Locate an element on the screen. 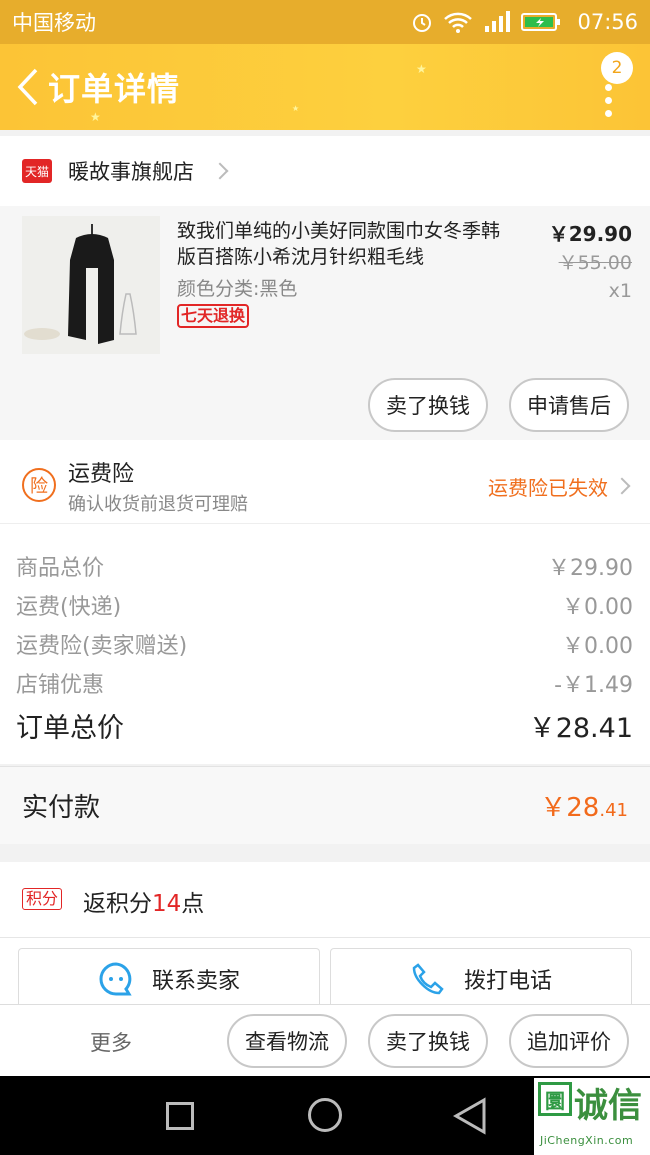  points-row: 积分 返积分14点 is located at coordinates (325, 900).